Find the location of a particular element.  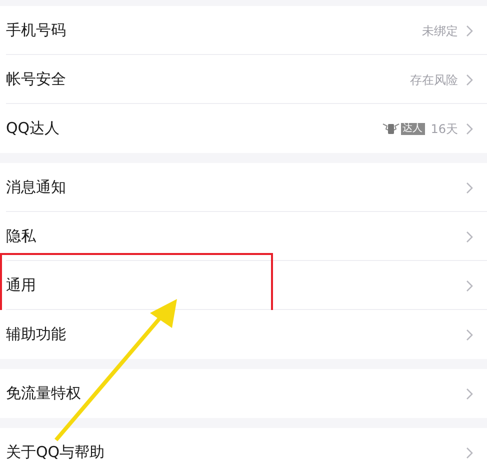

row-label: 关于QQ与帮助 is located at coordinates (55, 453).